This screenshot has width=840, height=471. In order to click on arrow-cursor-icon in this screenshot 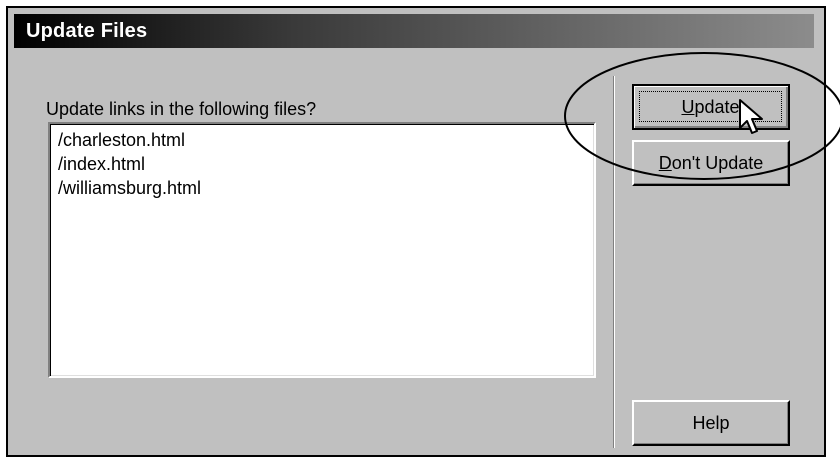, I will do `click(751, 116)`.